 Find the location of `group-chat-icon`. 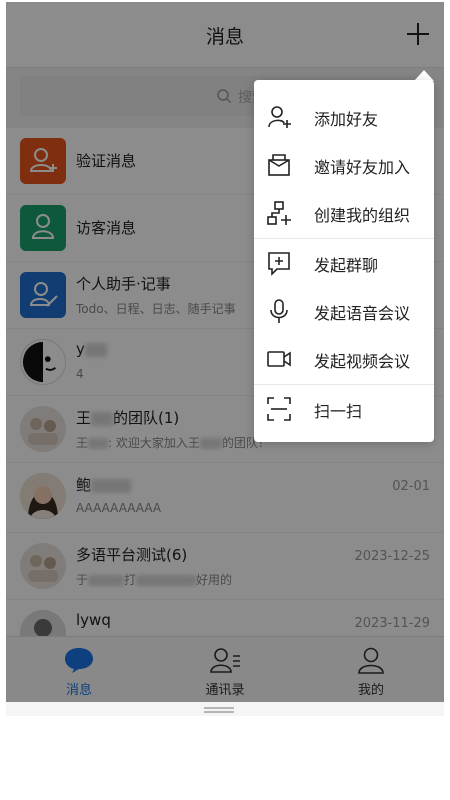

group-chat-icon is located at coordinates (279, 263).